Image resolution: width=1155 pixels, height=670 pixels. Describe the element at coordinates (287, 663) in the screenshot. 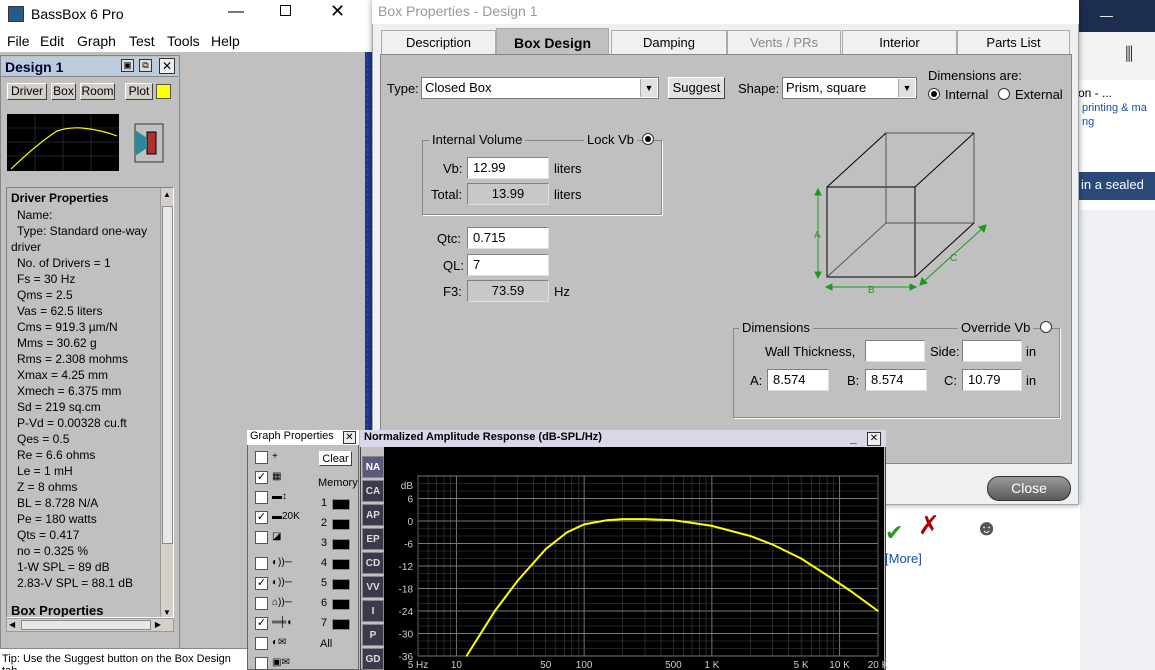

I see `speaker-icon: ▣✉` at that location.